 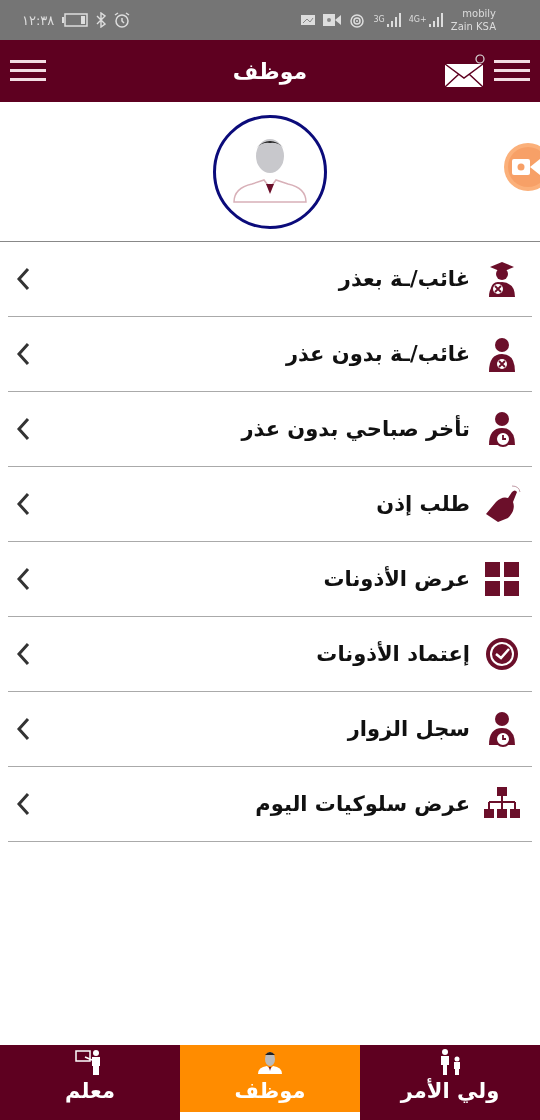 I want to click on tab-label: معلم, so click(x=90, y=1091).